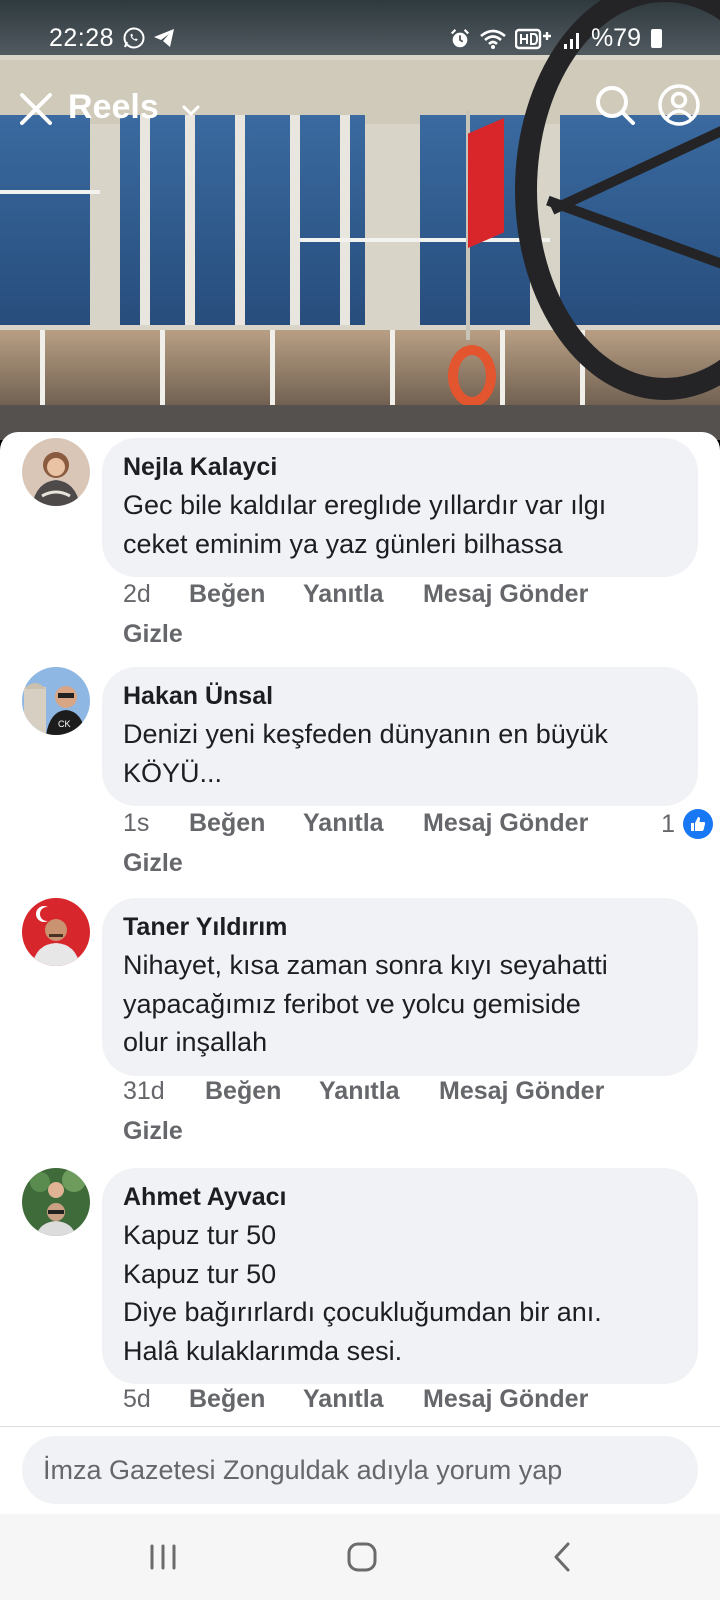 This screenshot has width=720, height=1600. What do you see at coordinates (399, 1197) in the screenshot?
I see `comment-author: Ahmet Ayvacı` at bounding box center [399, 1197].